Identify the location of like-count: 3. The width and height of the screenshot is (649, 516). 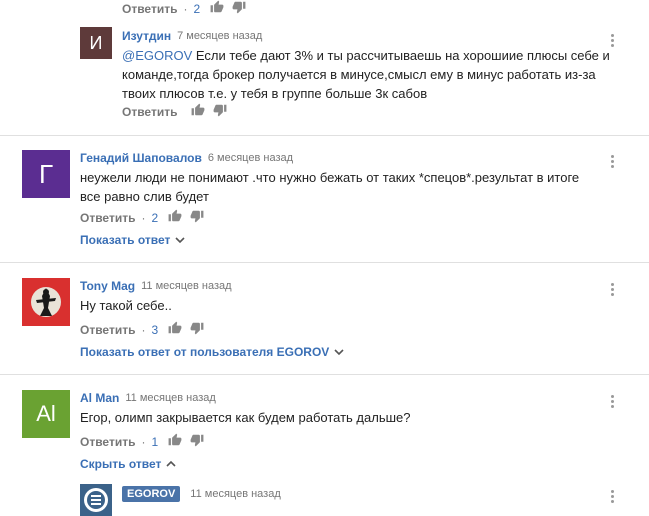
(155, 329).